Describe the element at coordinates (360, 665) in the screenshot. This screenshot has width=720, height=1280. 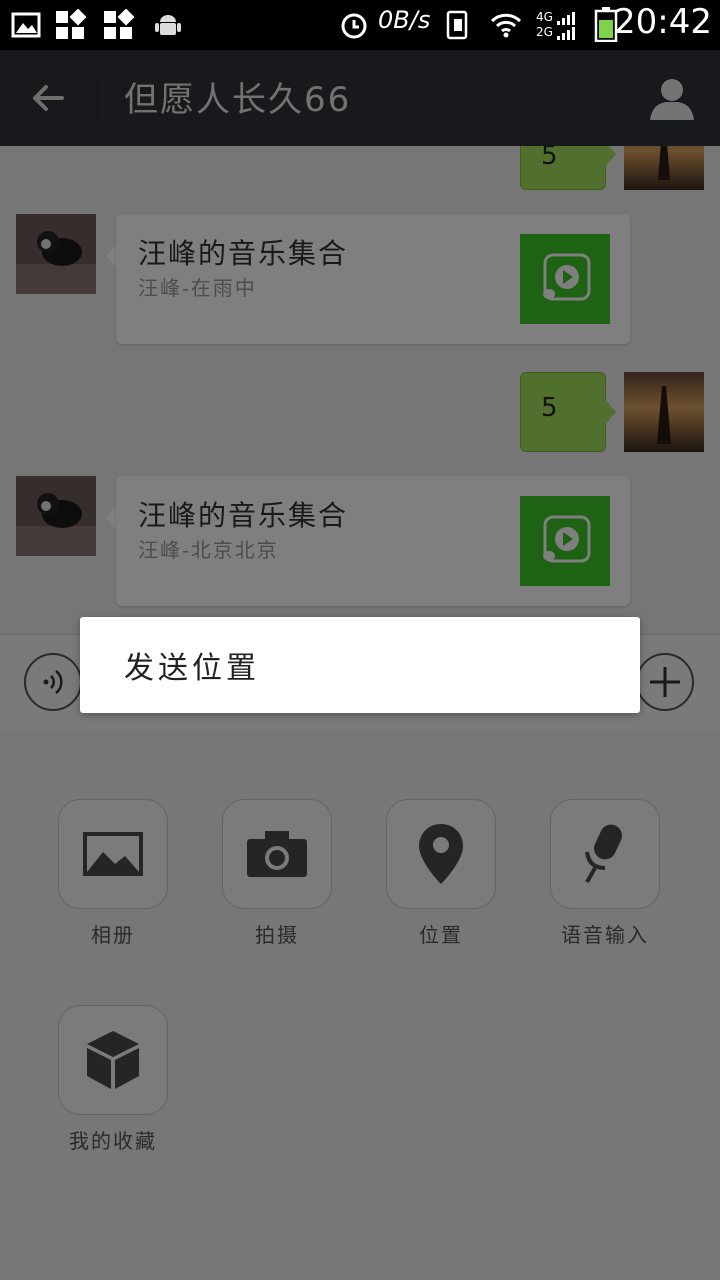
I see `popup-menu: 发送位置` at that location.